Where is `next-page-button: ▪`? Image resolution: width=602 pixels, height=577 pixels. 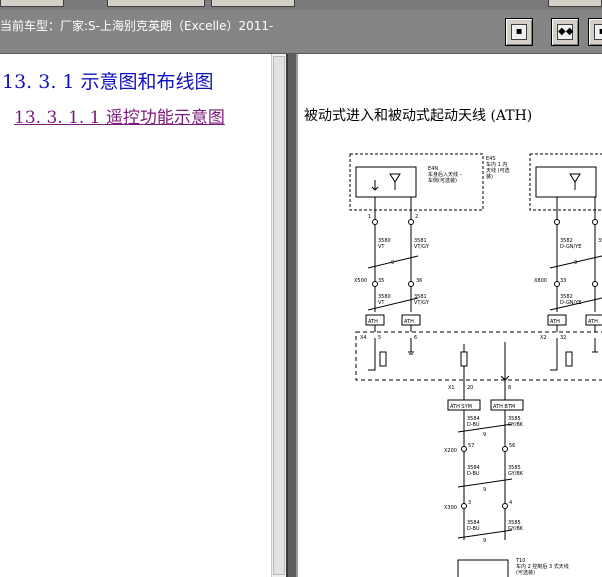
next-page-button: ▪ is located at coordinates (595, 32).